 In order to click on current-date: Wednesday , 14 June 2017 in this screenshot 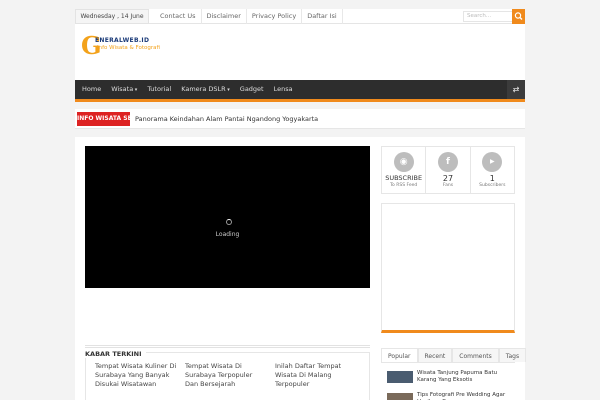, I will do `click(112, 21)`.